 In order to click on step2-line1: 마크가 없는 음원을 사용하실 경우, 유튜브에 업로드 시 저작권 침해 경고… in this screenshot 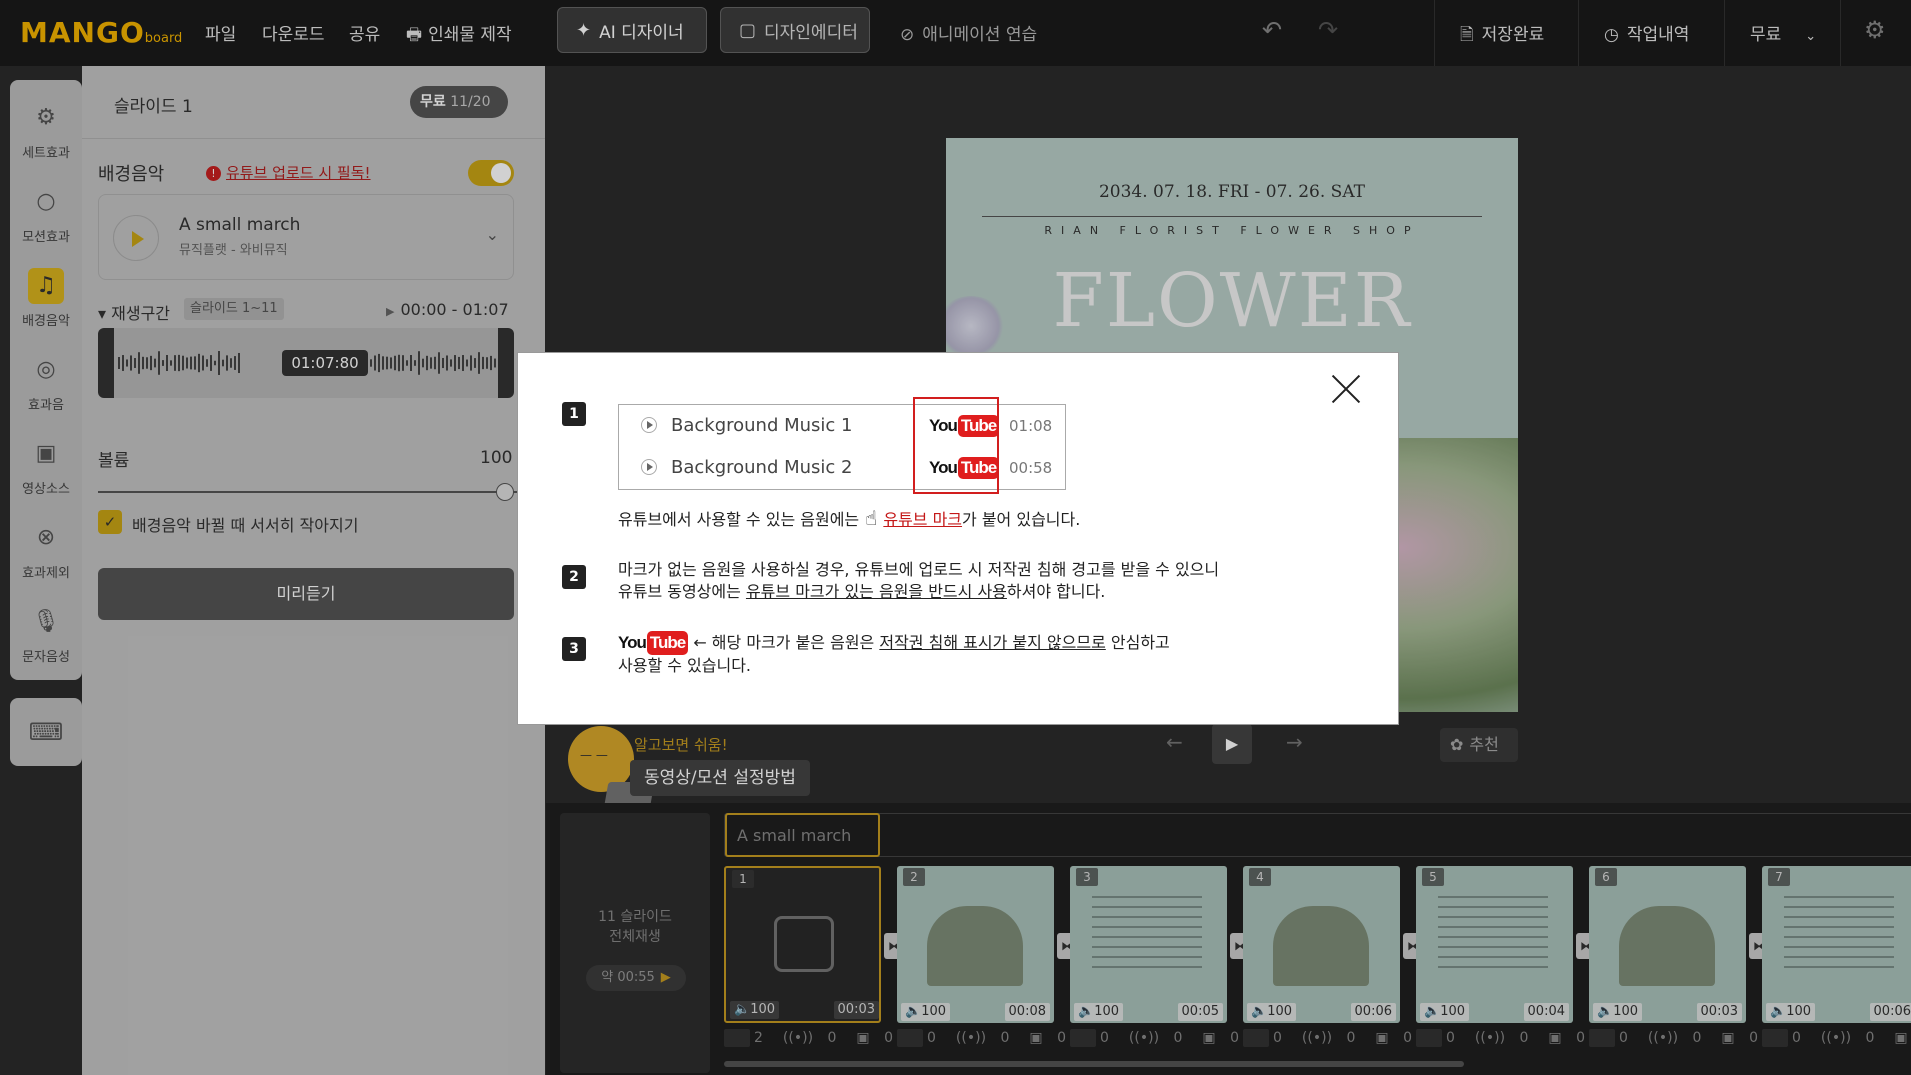, I will do `click(919, 569)`.